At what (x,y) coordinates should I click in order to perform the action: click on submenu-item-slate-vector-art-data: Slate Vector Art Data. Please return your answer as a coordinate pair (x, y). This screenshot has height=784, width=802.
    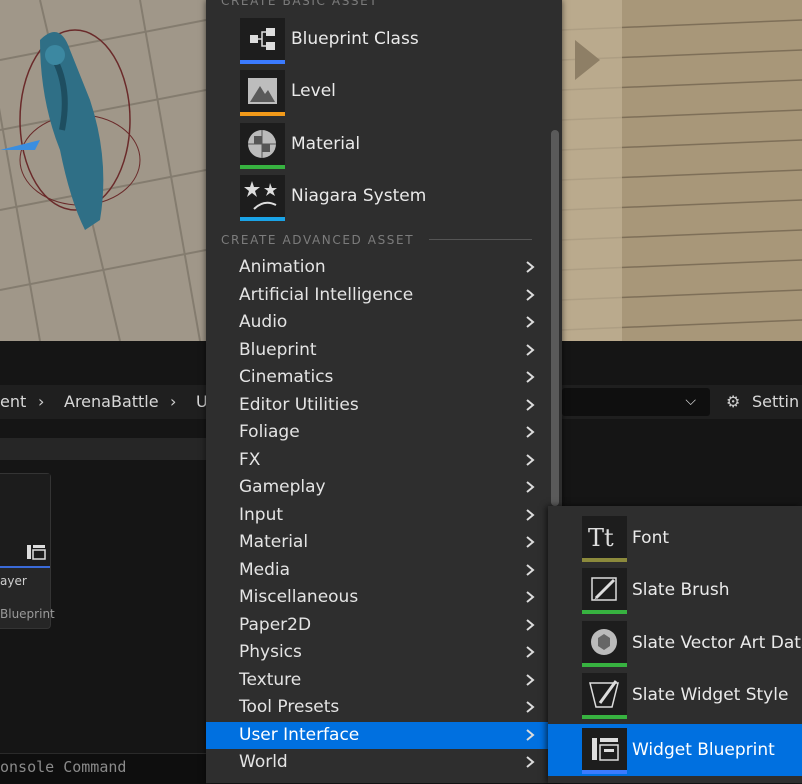
    Looking at the image, I should click on (675, 647).